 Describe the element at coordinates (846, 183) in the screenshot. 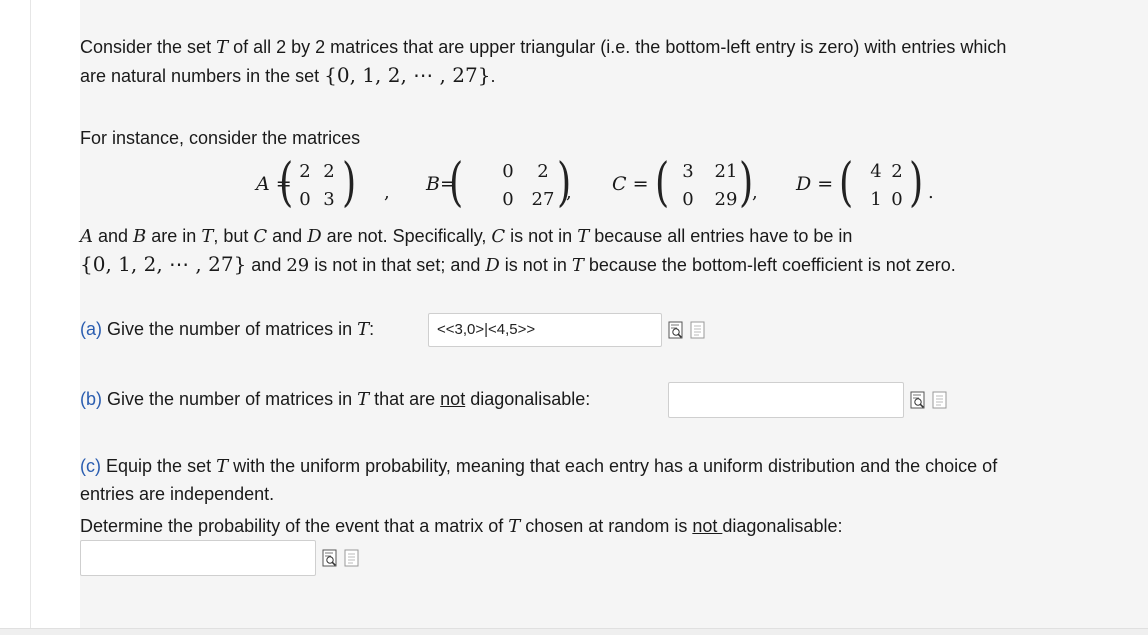

I see `matrix-D-left-paren: (` at that location.